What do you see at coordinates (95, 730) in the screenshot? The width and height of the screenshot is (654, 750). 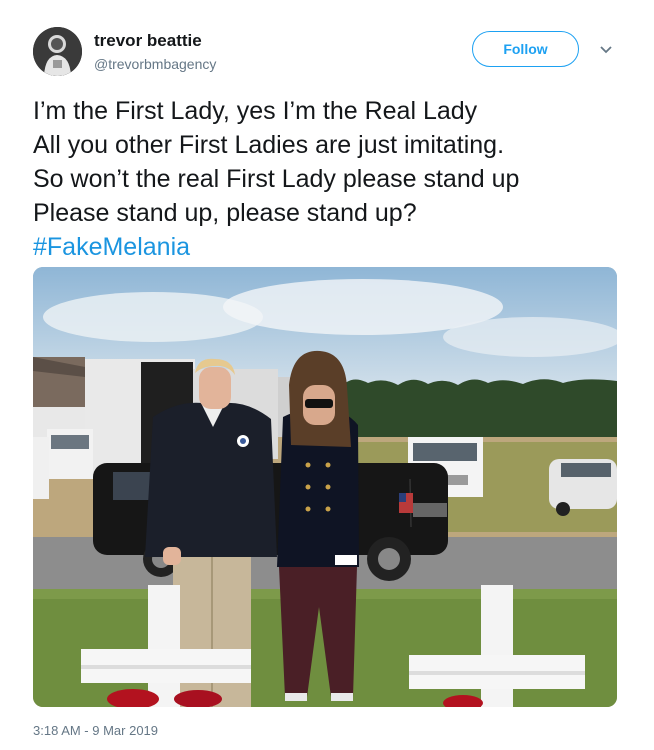 I see `timestamp: 3:18 AM - 9 Mar 2019` at bounding box center [95, 730].